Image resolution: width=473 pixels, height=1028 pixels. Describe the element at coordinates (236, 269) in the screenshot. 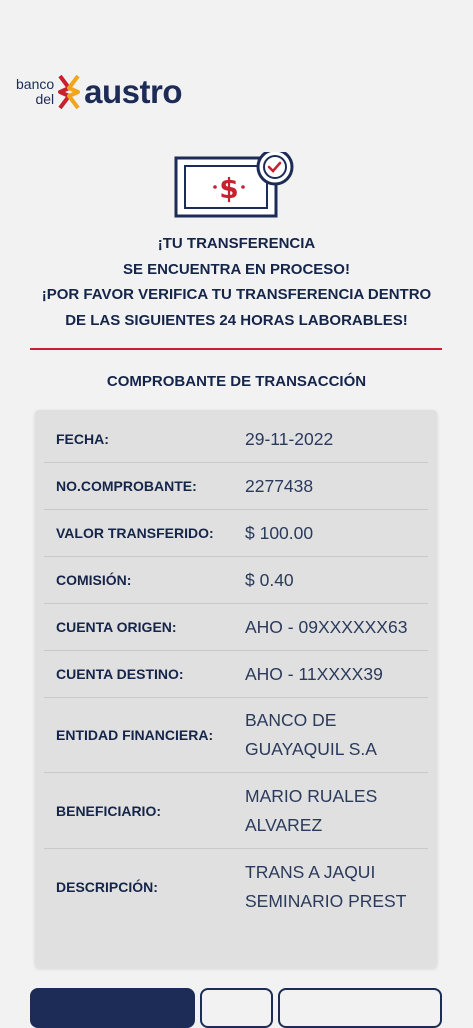

I see `headline-line-2: SE ENCUENTRA EN PROCESO!` at that location.